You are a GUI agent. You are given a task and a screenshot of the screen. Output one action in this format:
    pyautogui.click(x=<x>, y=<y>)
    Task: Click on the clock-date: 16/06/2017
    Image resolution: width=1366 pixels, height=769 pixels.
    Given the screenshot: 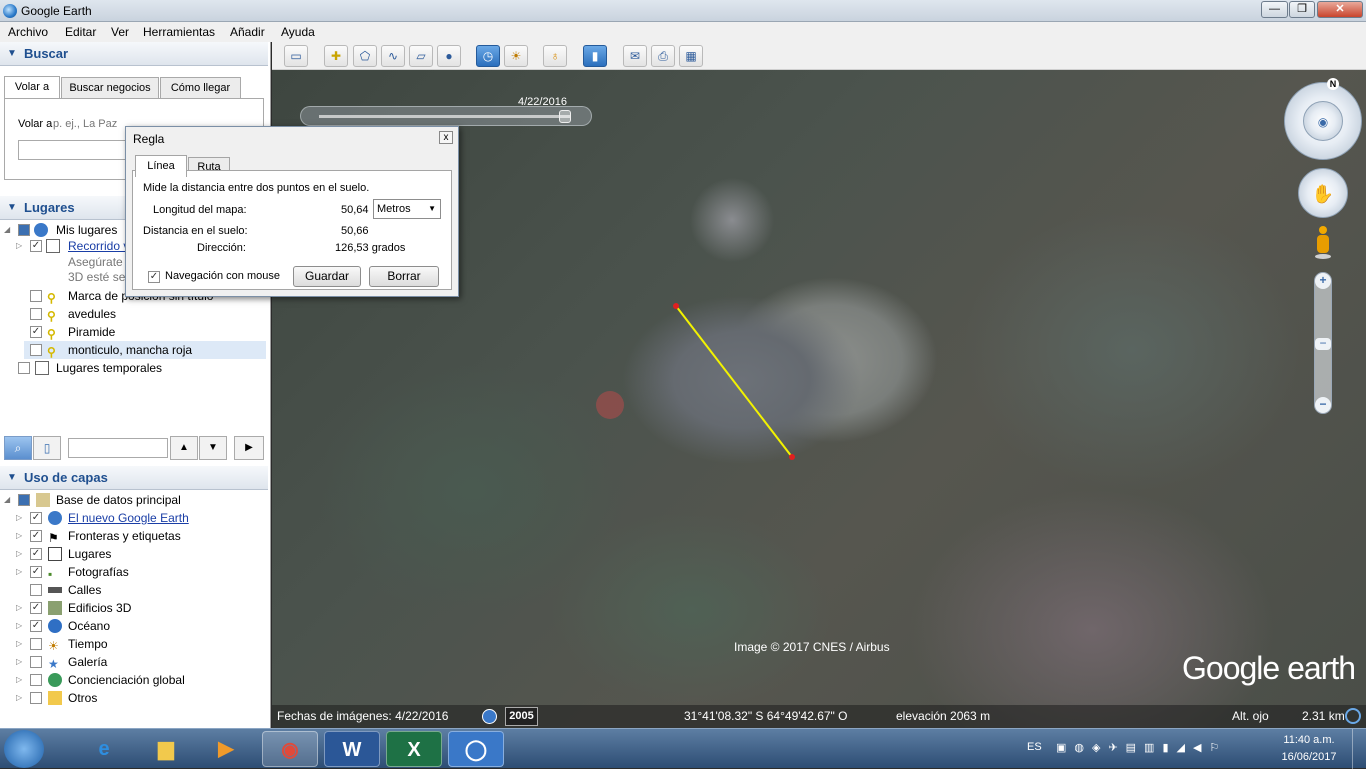 What is the action you would take?
    pyautogui.click(x=1309, y=757)
    